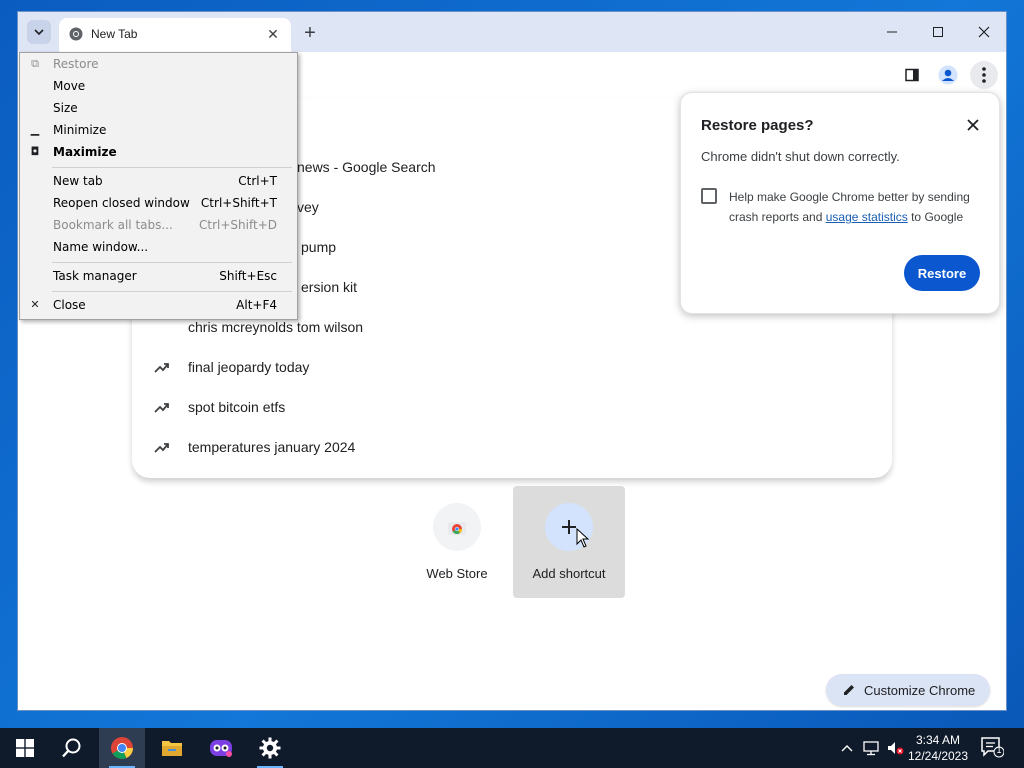 This screenshot has height=768, width=1024. Describe the element at coordinates (800, 156) in the screenshot. I see `dialog-message: Chrome didn't shut down correctly.` at that location.